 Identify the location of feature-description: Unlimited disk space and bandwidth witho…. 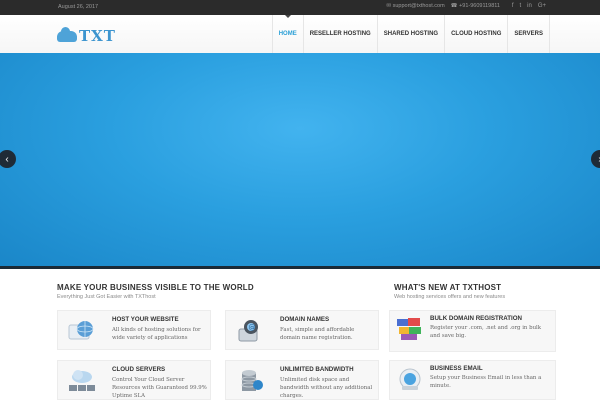
(326, 388).